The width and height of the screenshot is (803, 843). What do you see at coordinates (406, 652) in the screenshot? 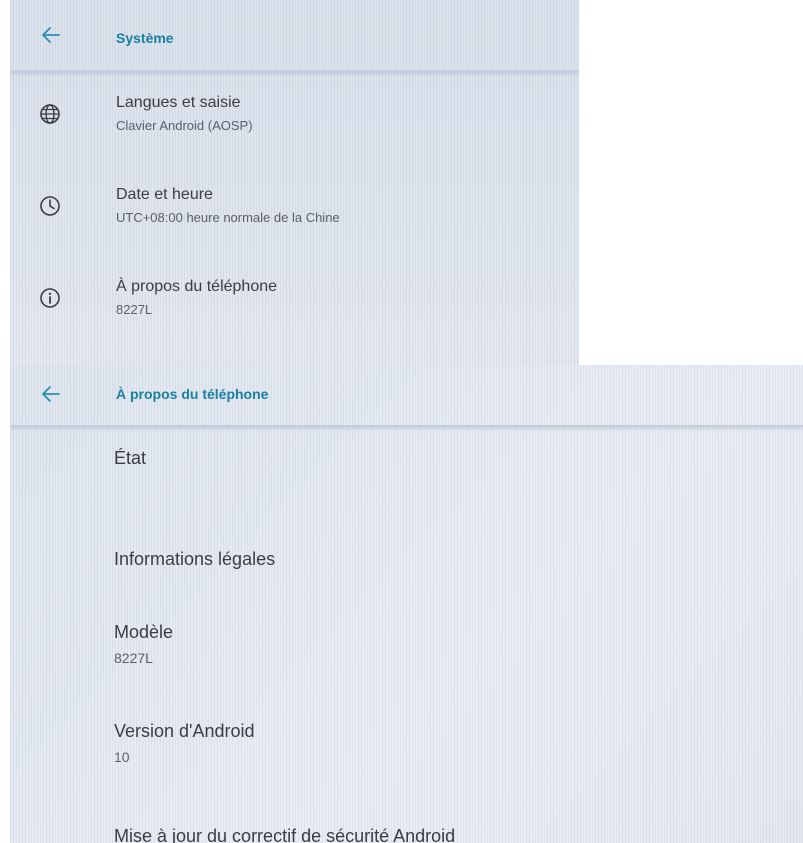
I see `settings-item-model: Modèle 8227L` at bounding box center [406, 652].